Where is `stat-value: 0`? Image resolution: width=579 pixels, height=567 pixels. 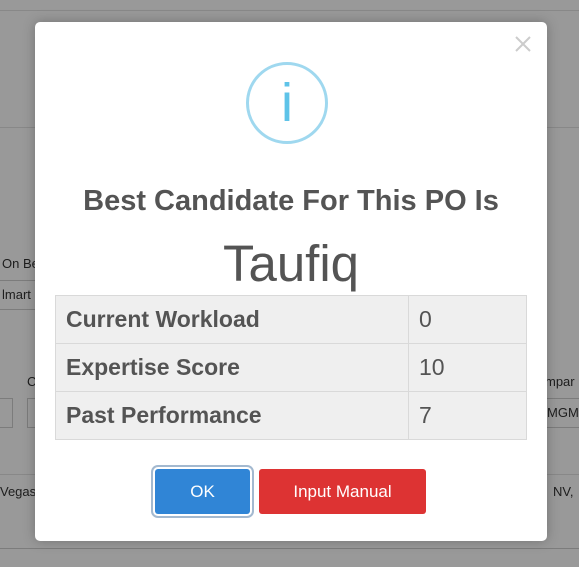 stat-value: 0 is located at coordinates (467, 319).